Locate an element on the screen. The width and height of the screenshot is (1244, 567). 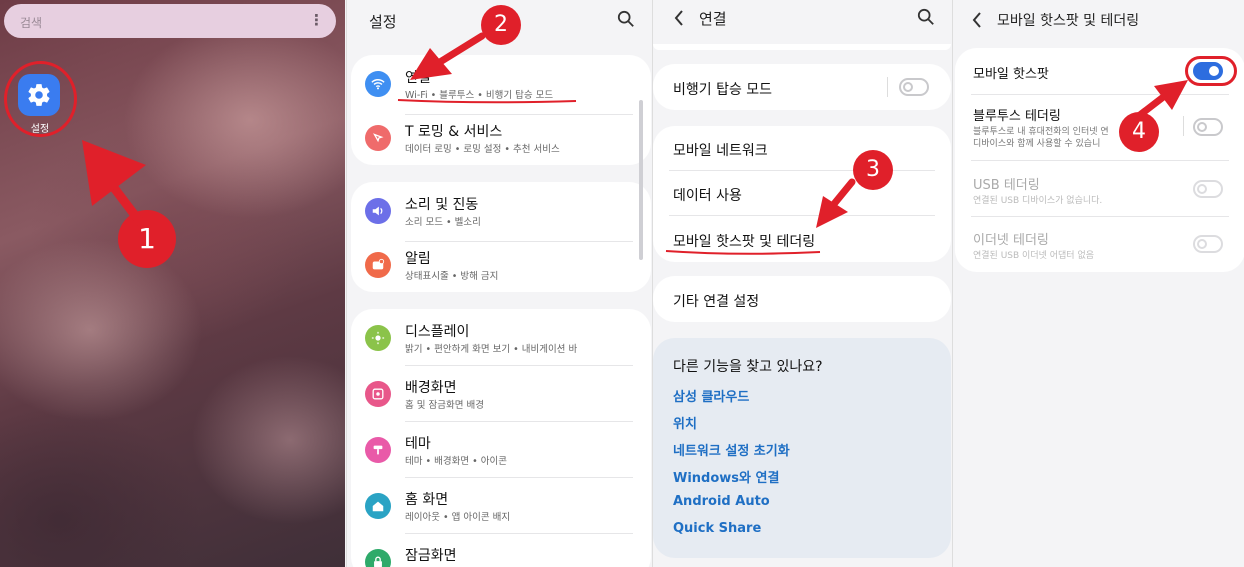
settings-item-title: 소리 및 진동 is located at coordinates (442, 205).